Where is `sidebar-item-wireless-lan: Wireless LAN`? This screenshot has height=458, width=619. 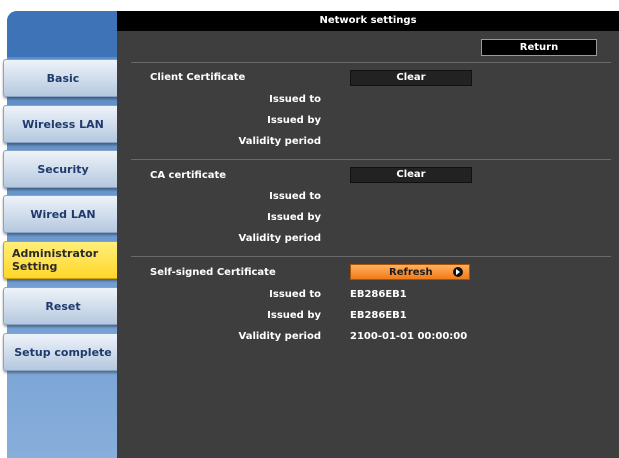 sidebar-item-wireless-lan: Wireless LAN is located at coordinates (63, 124).